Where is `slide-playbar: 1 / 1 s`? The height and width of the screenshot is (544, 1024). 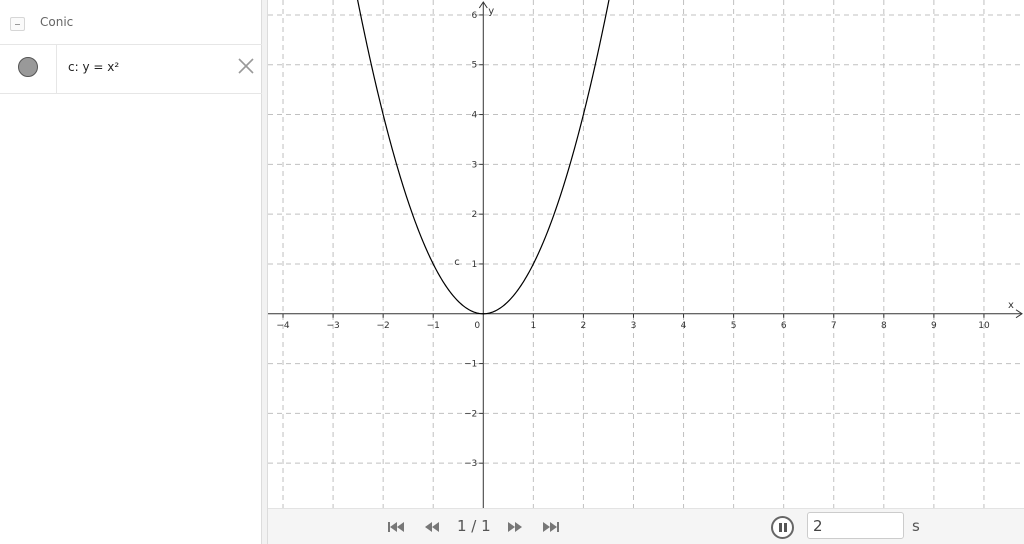
slide-playbar: 1 / 1 s is located at coordinates (646, 526).